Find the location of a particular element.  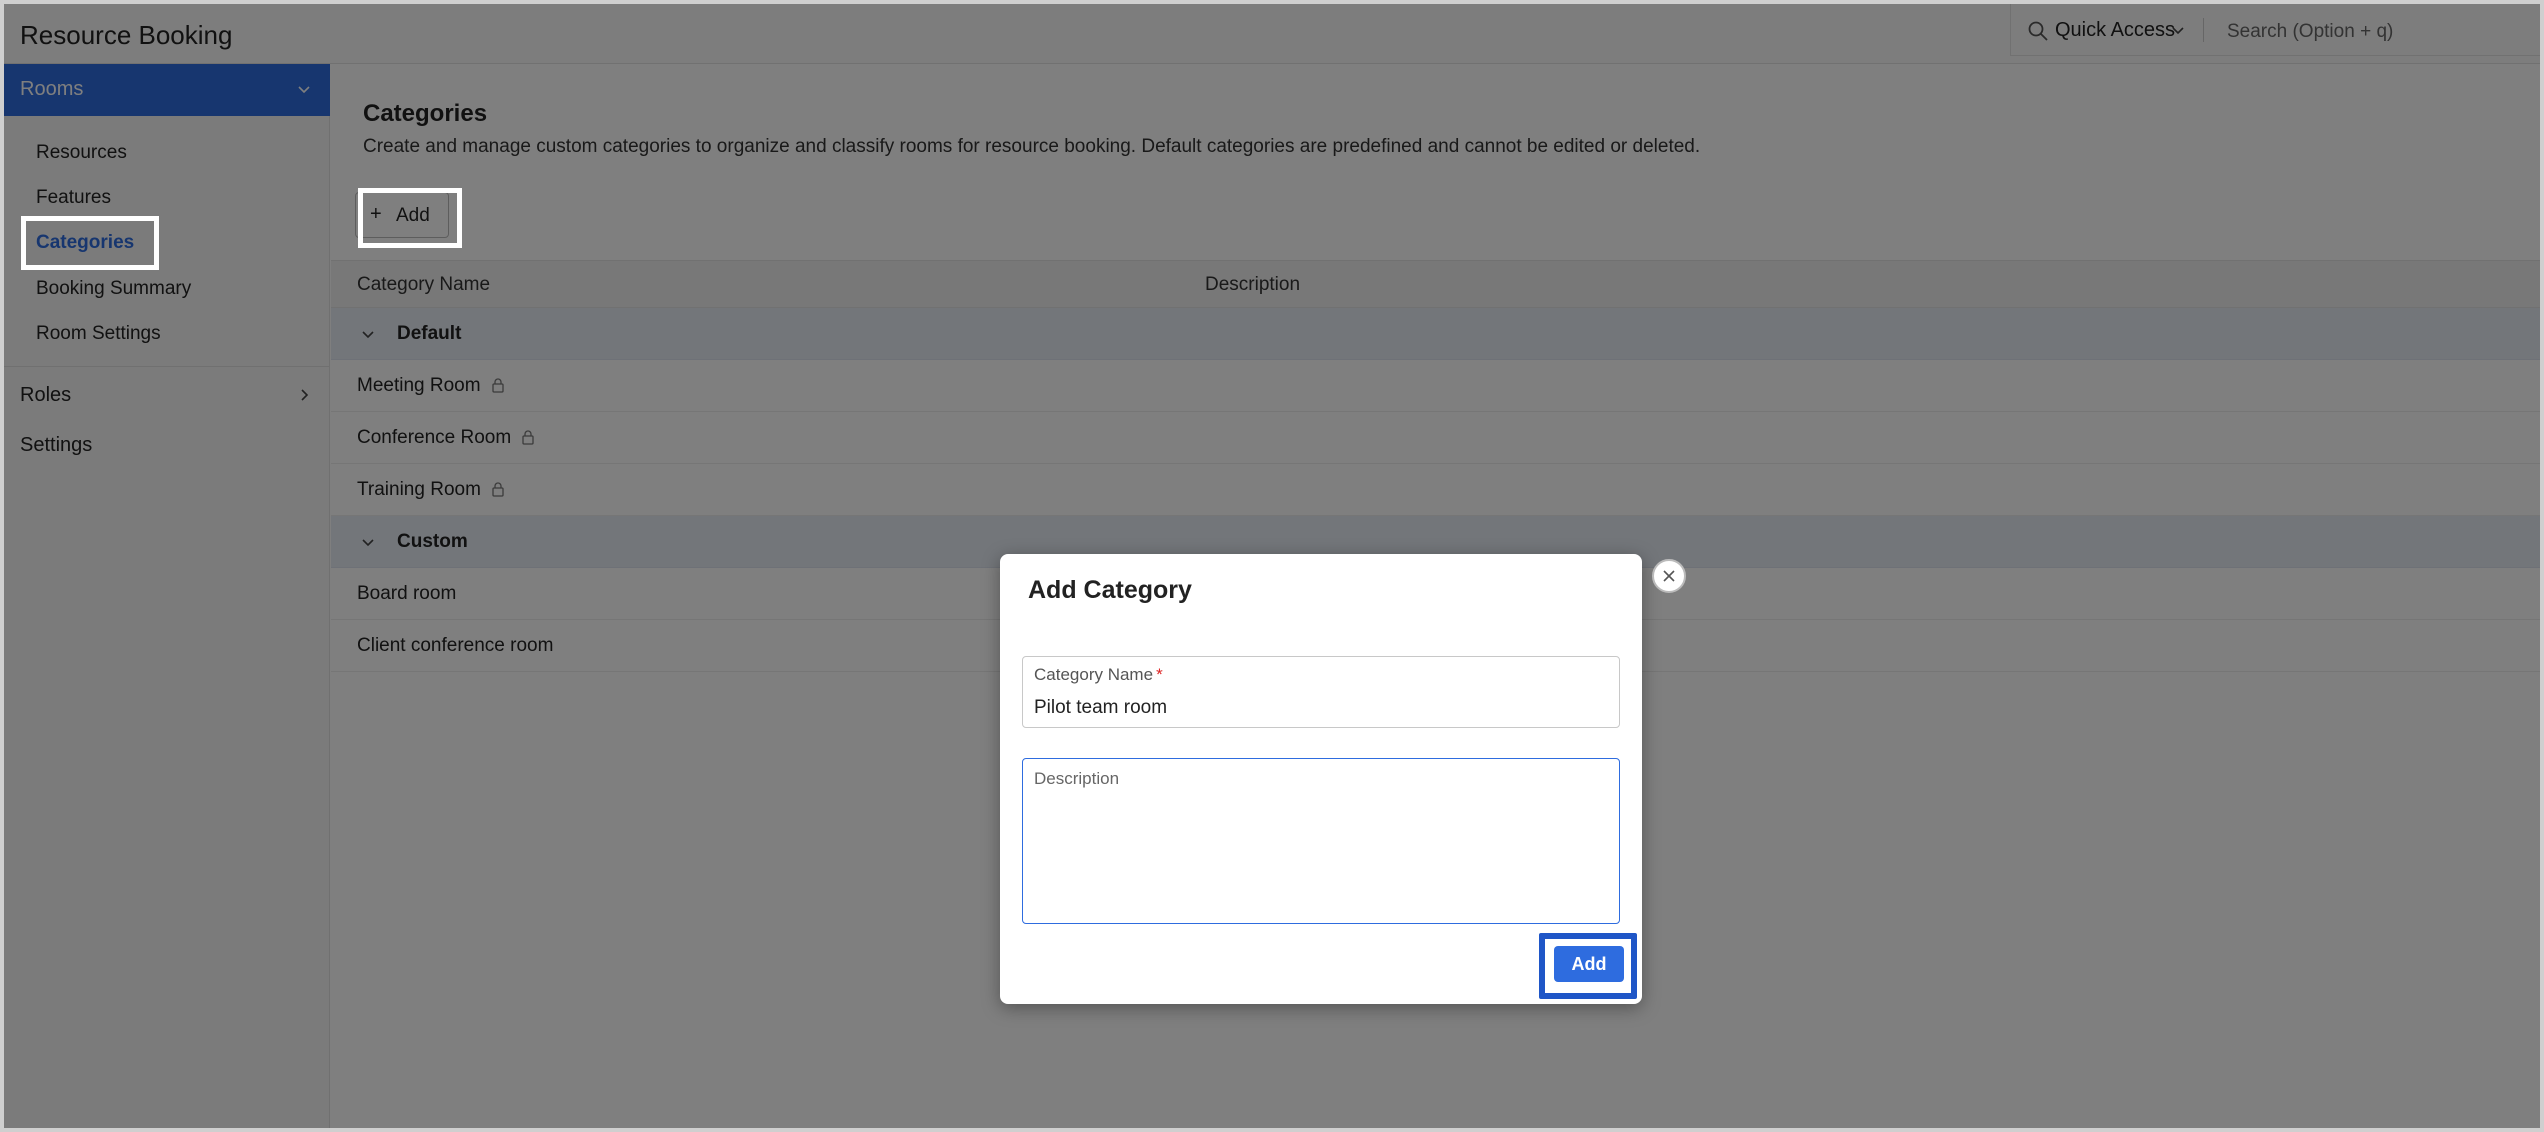

description-placeholder: Description is located at coordinates (1077, 778).